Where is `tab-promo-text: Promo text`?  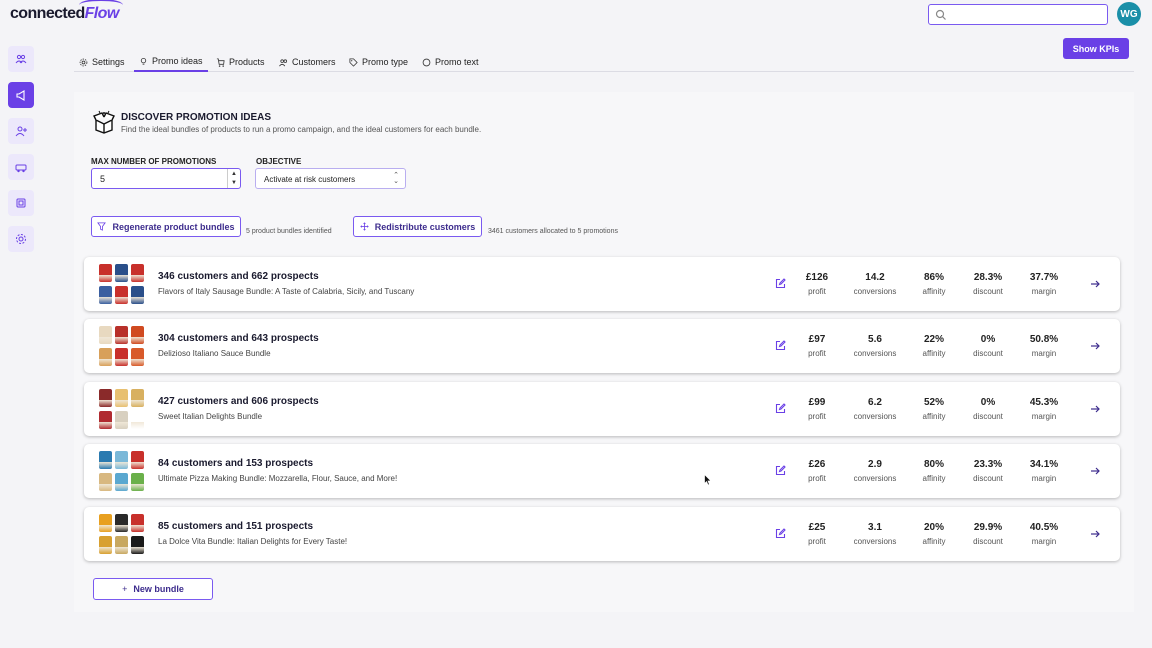 tab-promo-text: Promo text is located at coordinates (450, 62).